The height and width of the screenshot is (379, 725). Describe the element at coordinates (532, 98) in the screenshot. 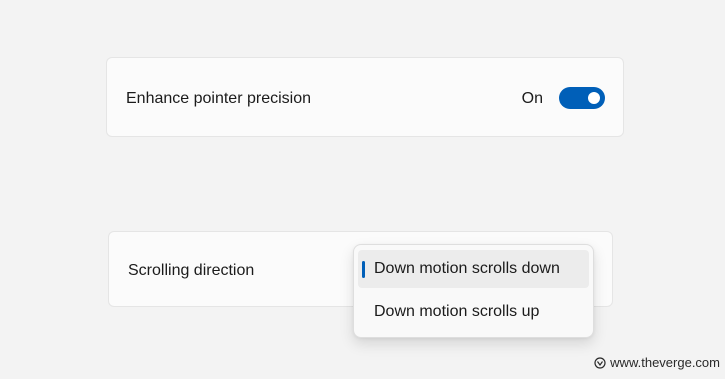

I see `toggle-state-text: On` at that location.